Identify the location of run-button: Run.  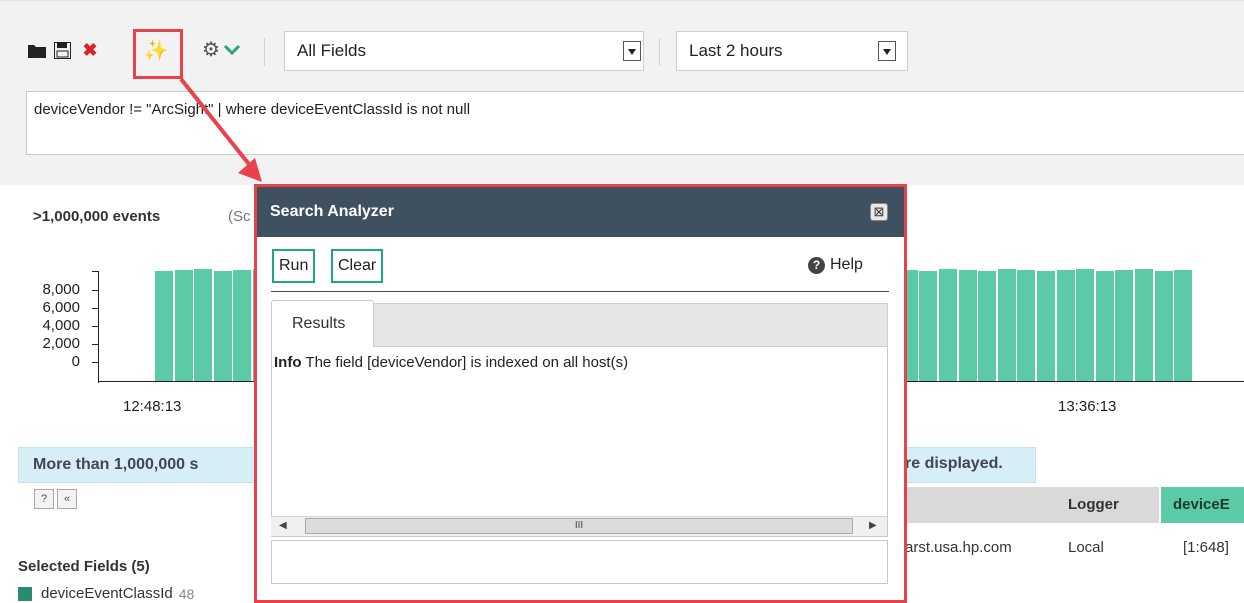
(294, 266).